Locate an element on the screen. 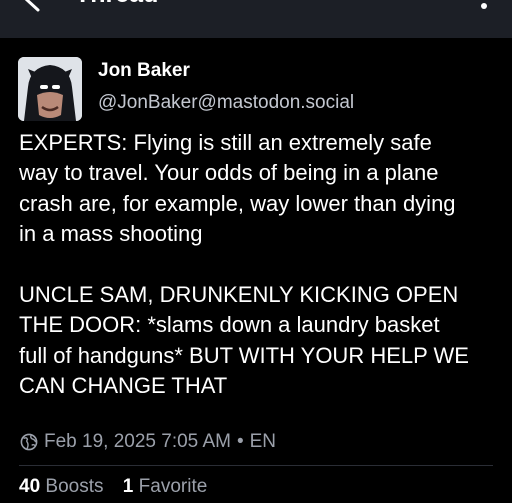 The image size is (512, 503). boosts-count: 40 is located at coordinates (30, 486).